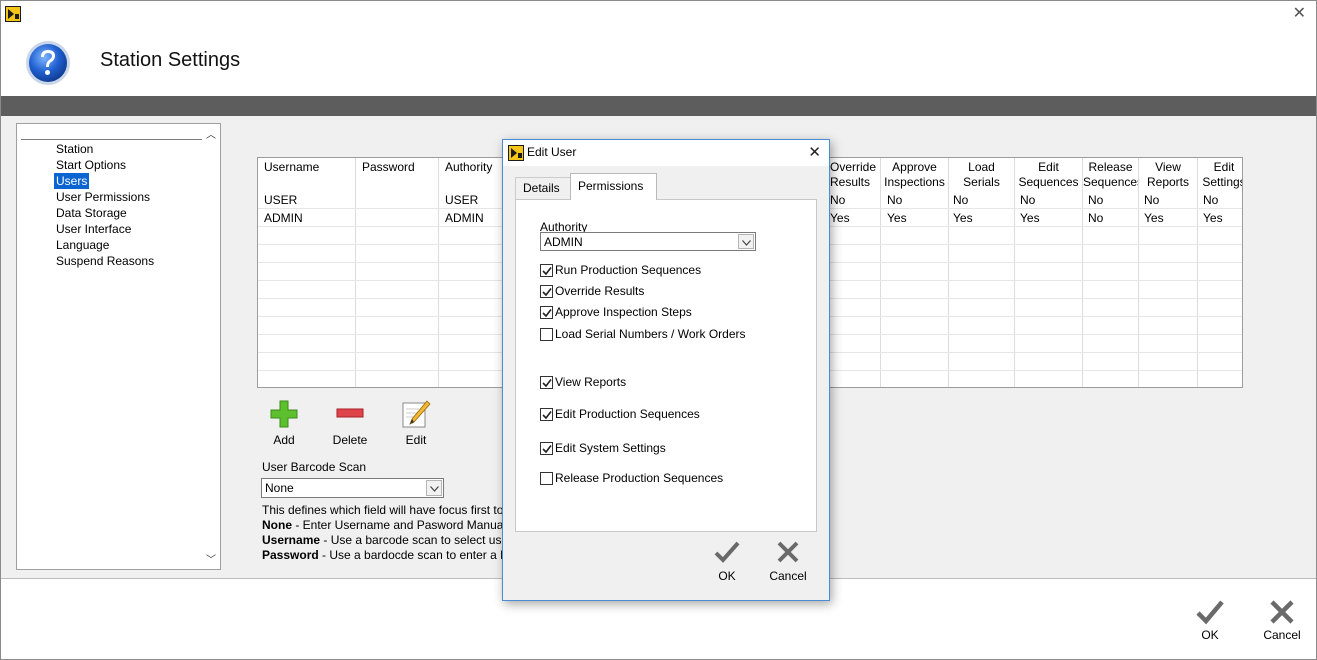 The image size is (1317, 660). I want to click on nav-item-user-interface: User Interface, so click(93, 229).